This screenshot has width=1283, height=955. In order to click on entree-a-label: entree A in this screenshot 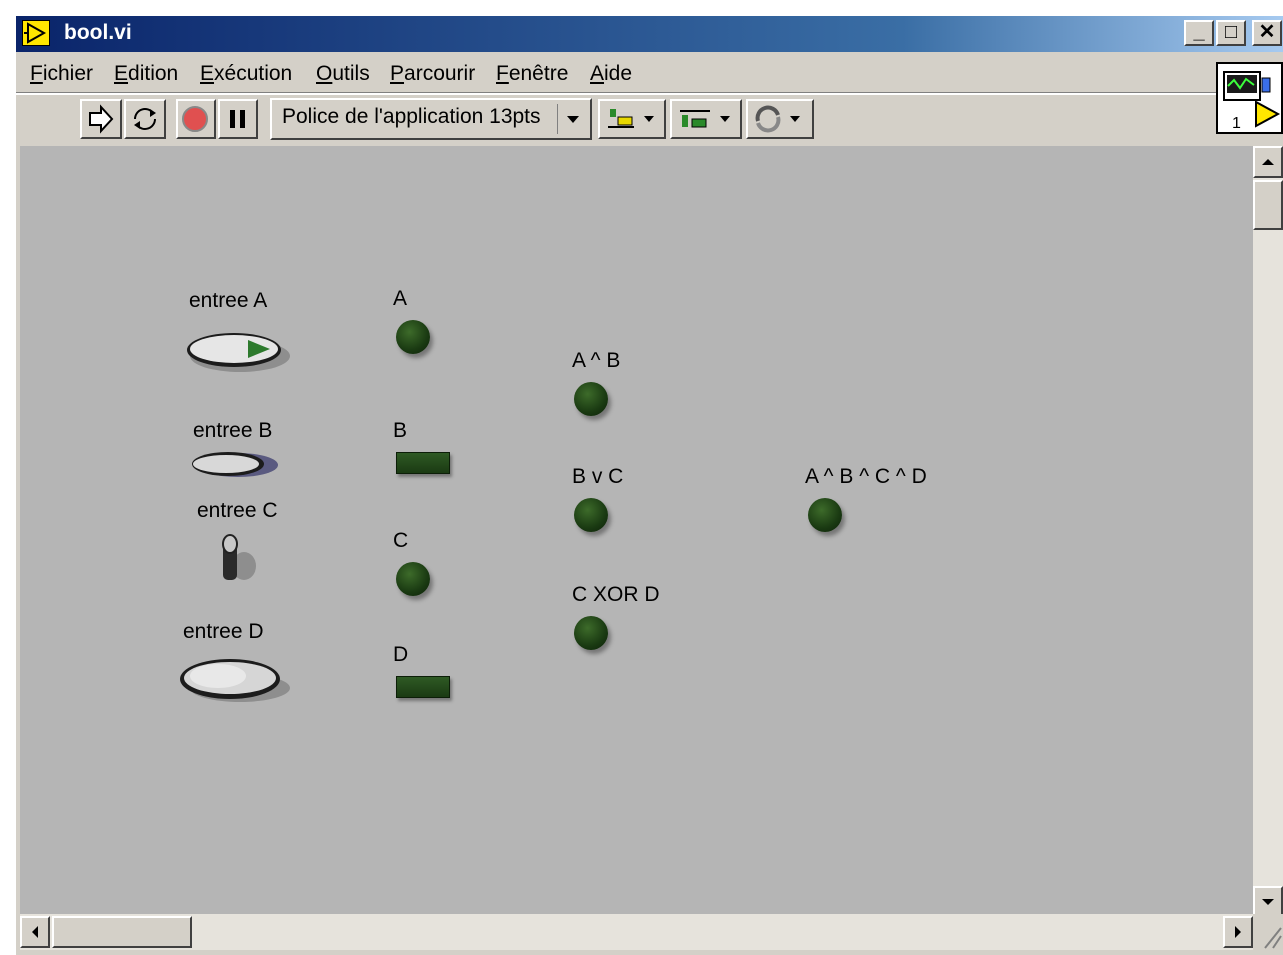, I will do `click(228, 300)`.